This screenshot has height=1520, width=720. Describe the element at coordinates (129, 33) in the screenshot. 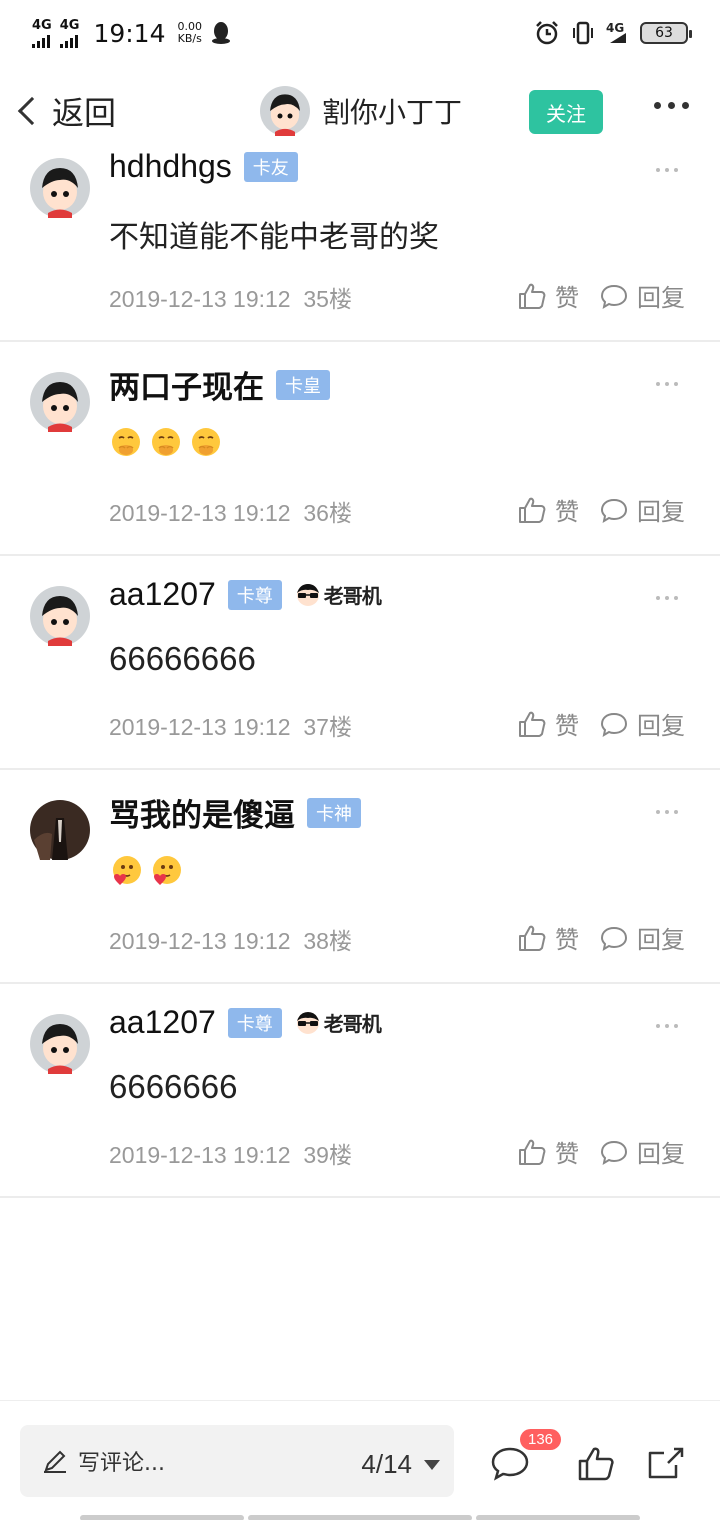

I see `clock: 19:14` at that location.